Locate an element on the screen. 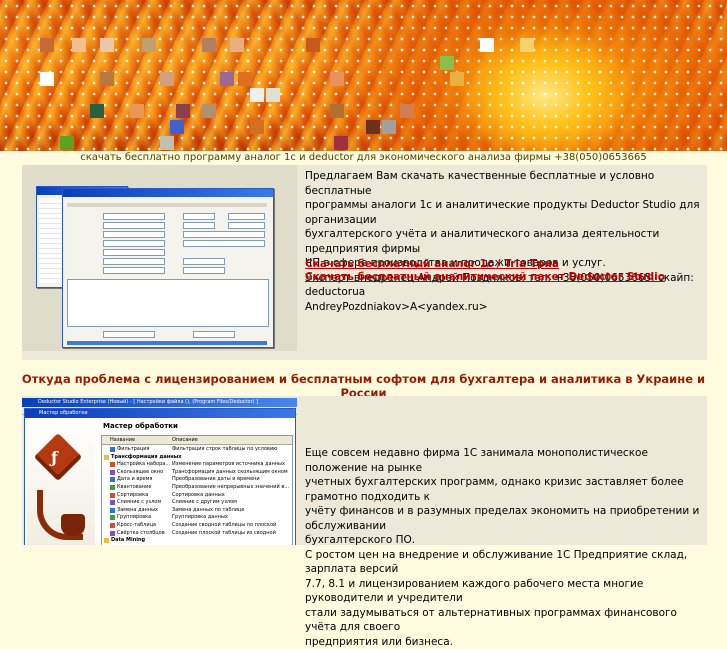 The height and width of the screenshot is (649, 727). wizard-row-name: Свёртка столбцов is located at coordinates (141, 533).